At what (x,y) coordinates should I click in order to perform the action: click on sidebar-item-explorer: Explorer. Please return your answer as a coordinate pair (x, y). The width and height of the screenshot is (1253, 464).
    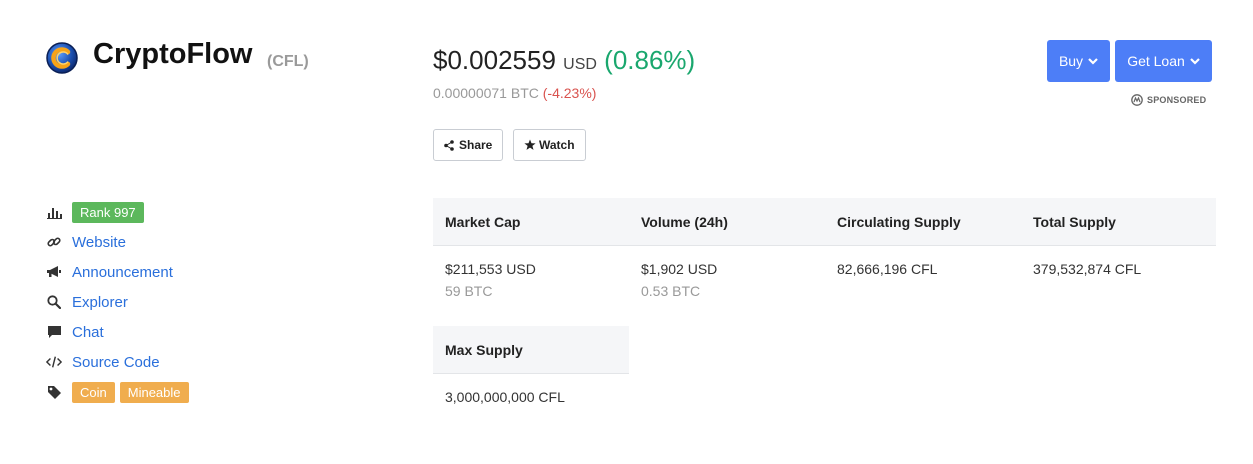
    Looking at the image, I should click on (87, 302).